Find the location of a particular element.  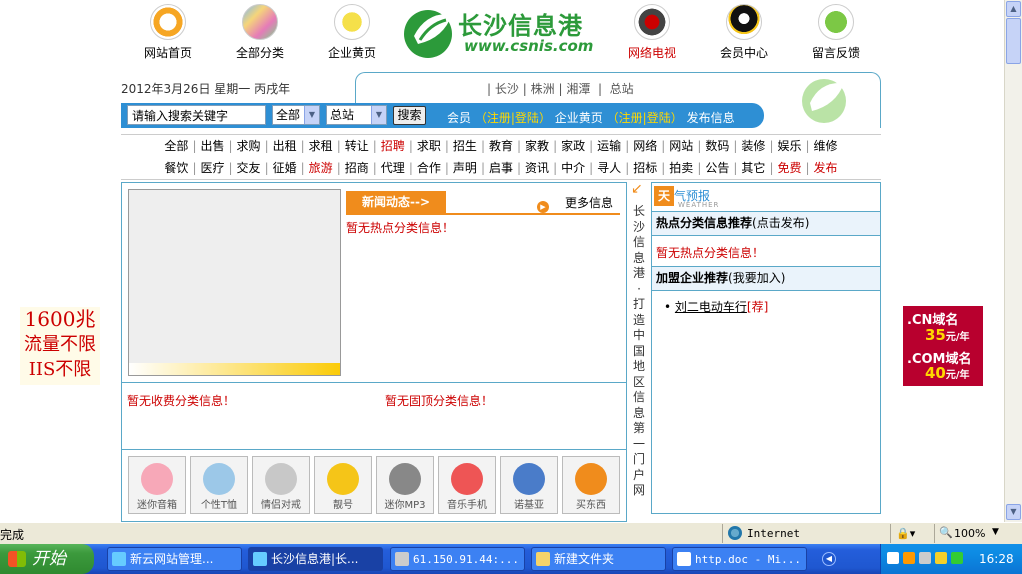

category-link: 求购 is located at coordinates (249, 146).